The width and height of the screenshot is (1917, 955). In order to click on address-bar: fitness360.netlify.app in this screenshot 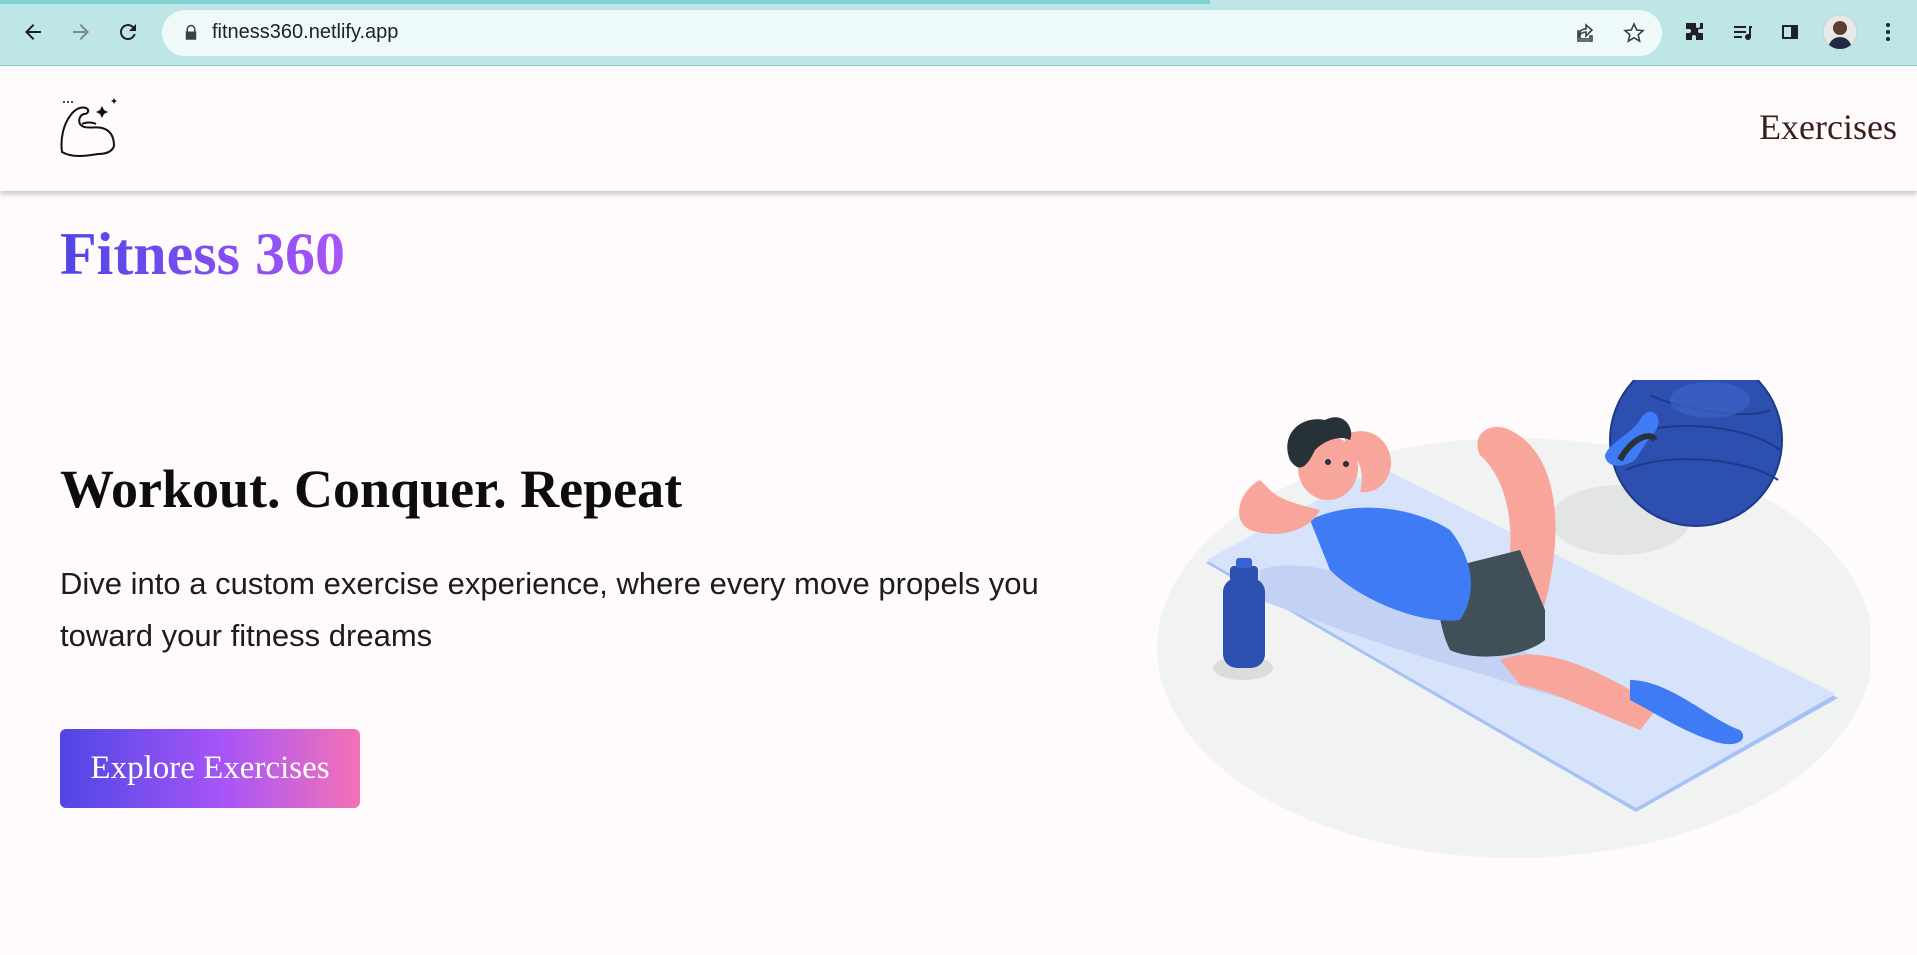, I will do `click(912, 33)`.